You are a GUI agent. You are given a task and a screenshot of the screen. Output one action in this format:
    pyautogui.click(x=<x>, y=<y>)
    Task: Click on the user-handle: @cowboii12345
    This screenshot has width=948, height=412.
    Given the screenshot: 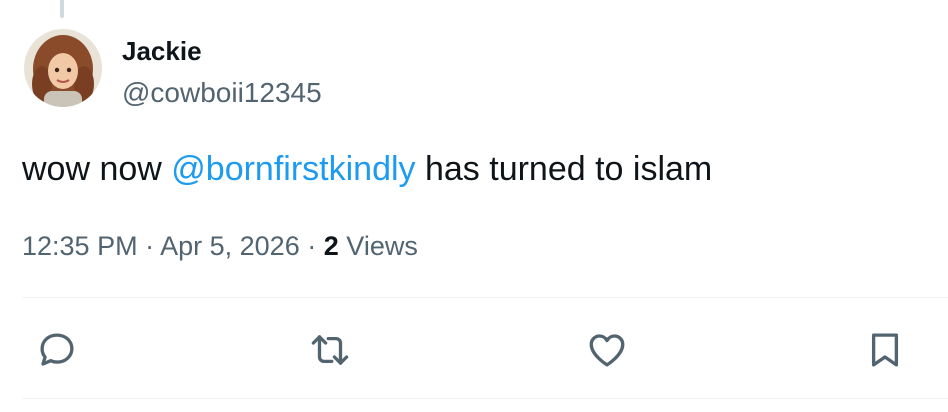 What is the action you would take?
    pyautogui.click(x=222, y=93)
    